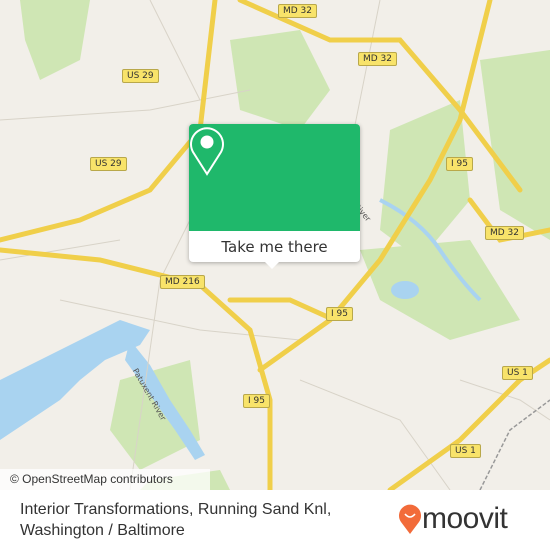 This screenshot has width=550, height=550. I want to click on road-label: MD 216, so click(182, 282).